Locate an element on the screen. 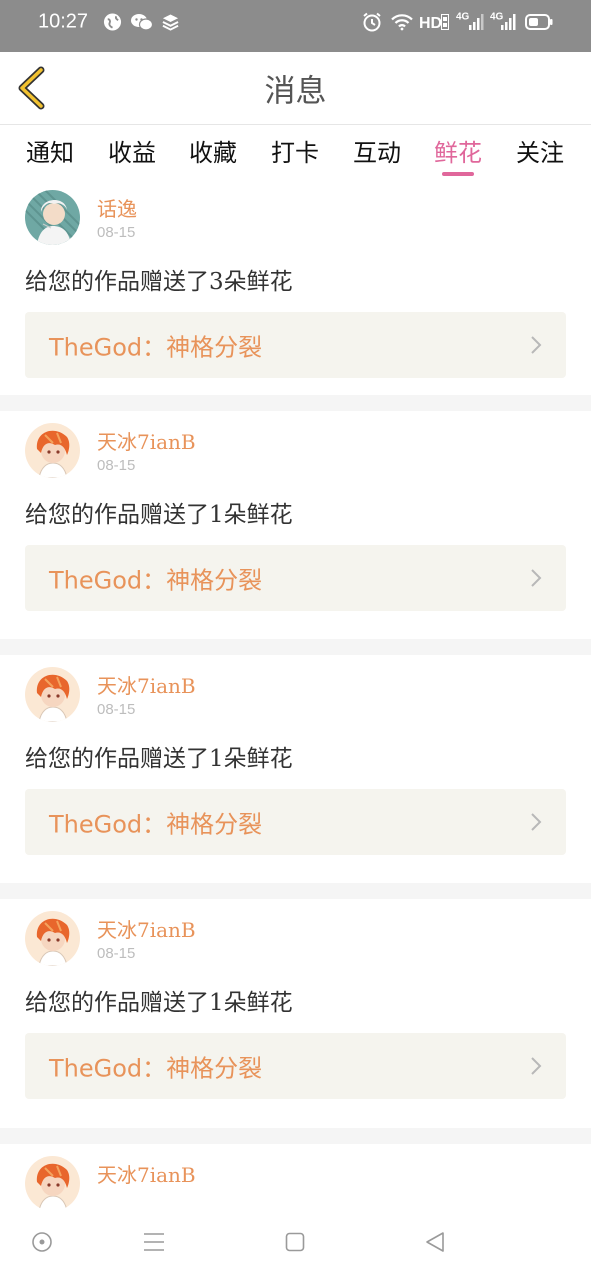 Image resolution: width=591 pixels, height=1280 pixels. active-tab-indicator is located at coordinates (458, 174).